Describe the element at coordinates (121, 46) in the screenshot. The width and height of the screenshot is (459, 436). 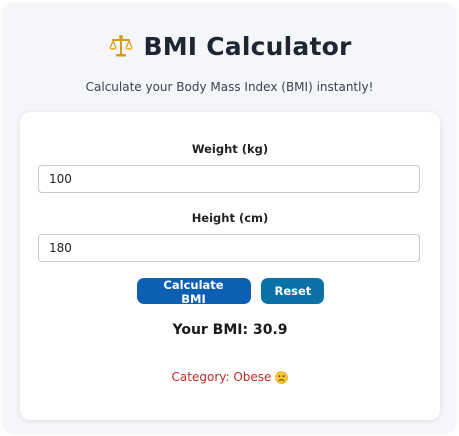
I see `balance-scale-icon` at that location.